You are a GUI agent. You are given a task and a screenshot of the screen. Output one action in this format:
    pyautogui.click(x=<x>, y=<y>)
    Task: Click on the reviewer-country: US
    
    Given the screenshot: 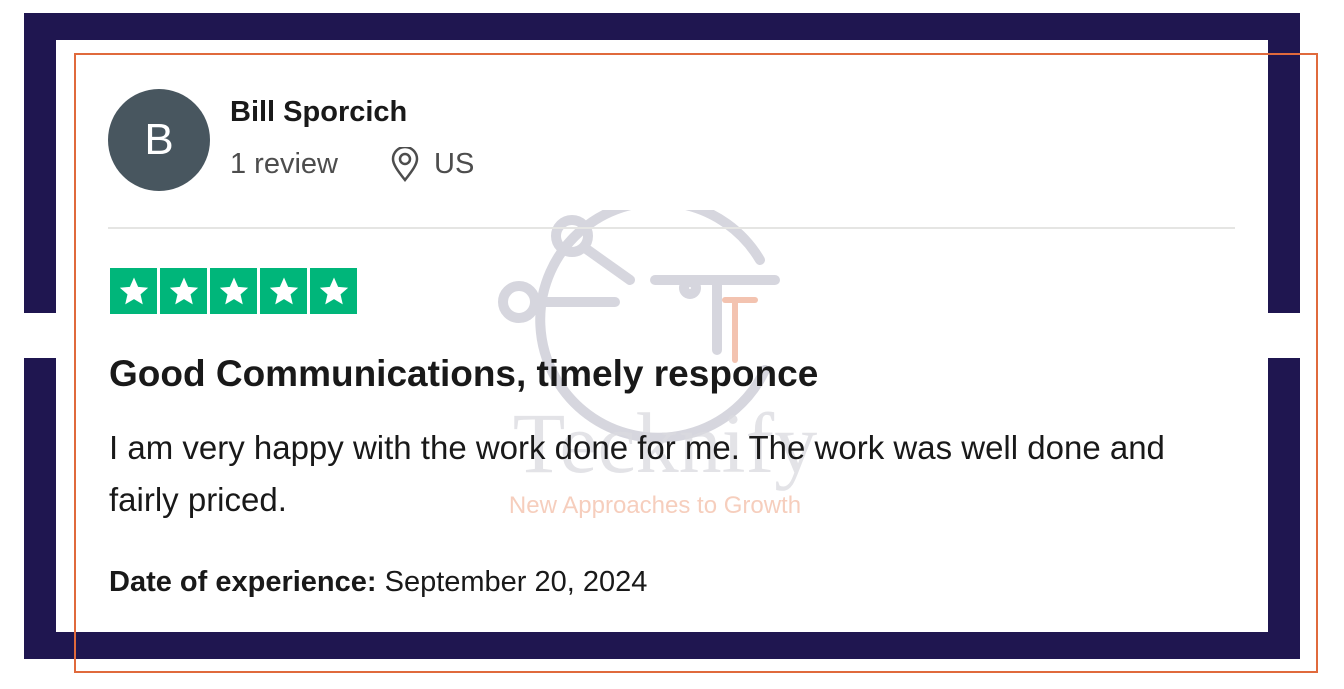 What is the action you would take?
    pyautogui.click(x=454, y=164)
    